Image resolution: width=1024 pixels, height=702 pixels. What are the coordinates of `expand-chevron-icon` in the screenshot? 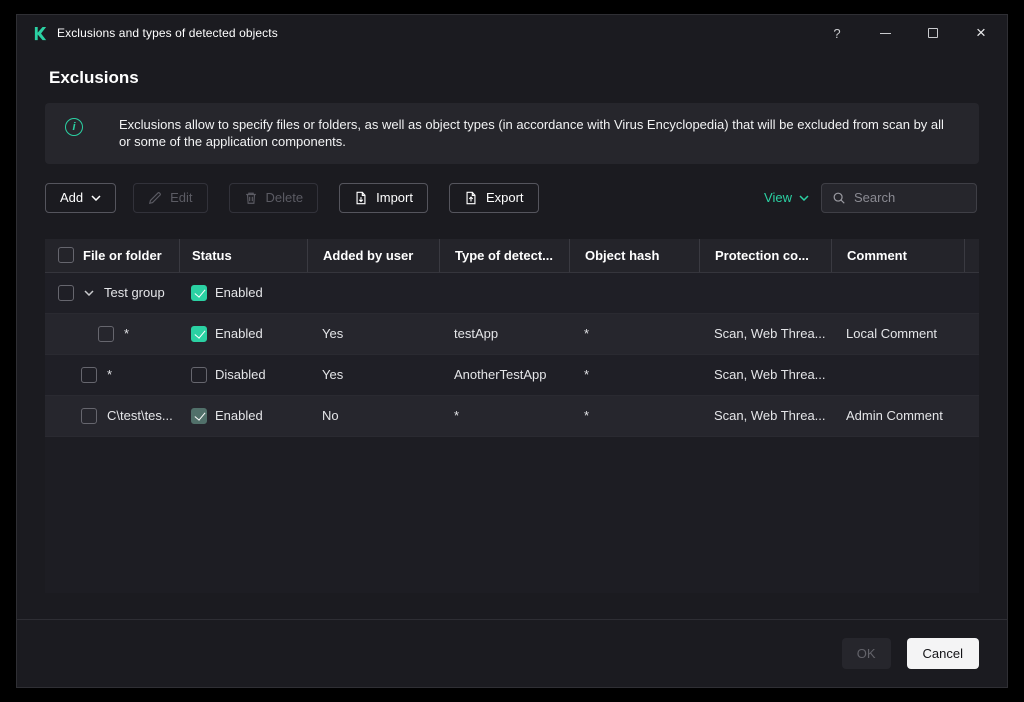 It's located at (89, 293).